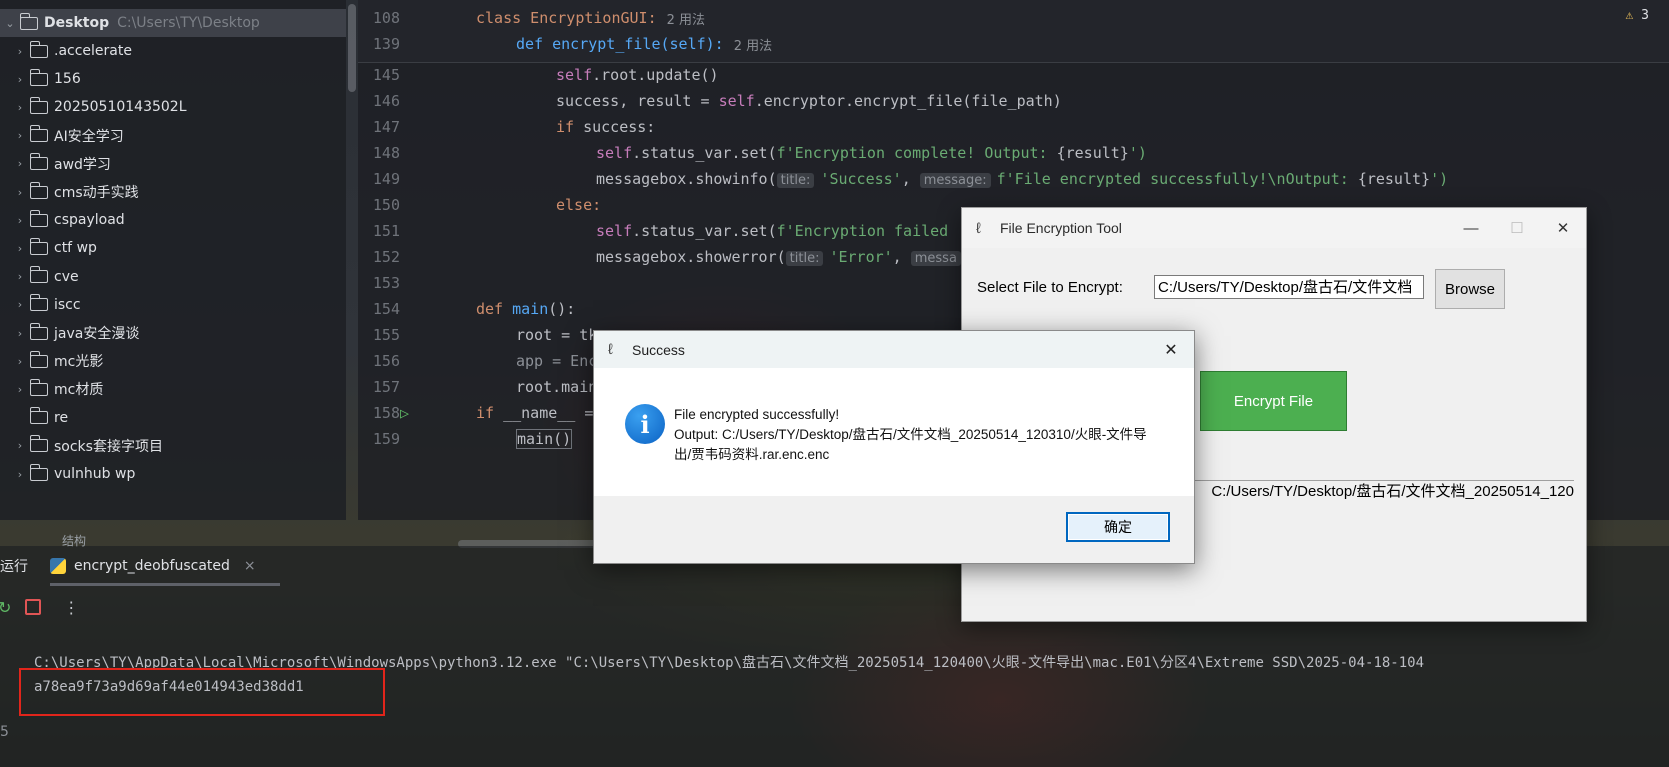  I want to click on tree-item: re, so click(173, 418).